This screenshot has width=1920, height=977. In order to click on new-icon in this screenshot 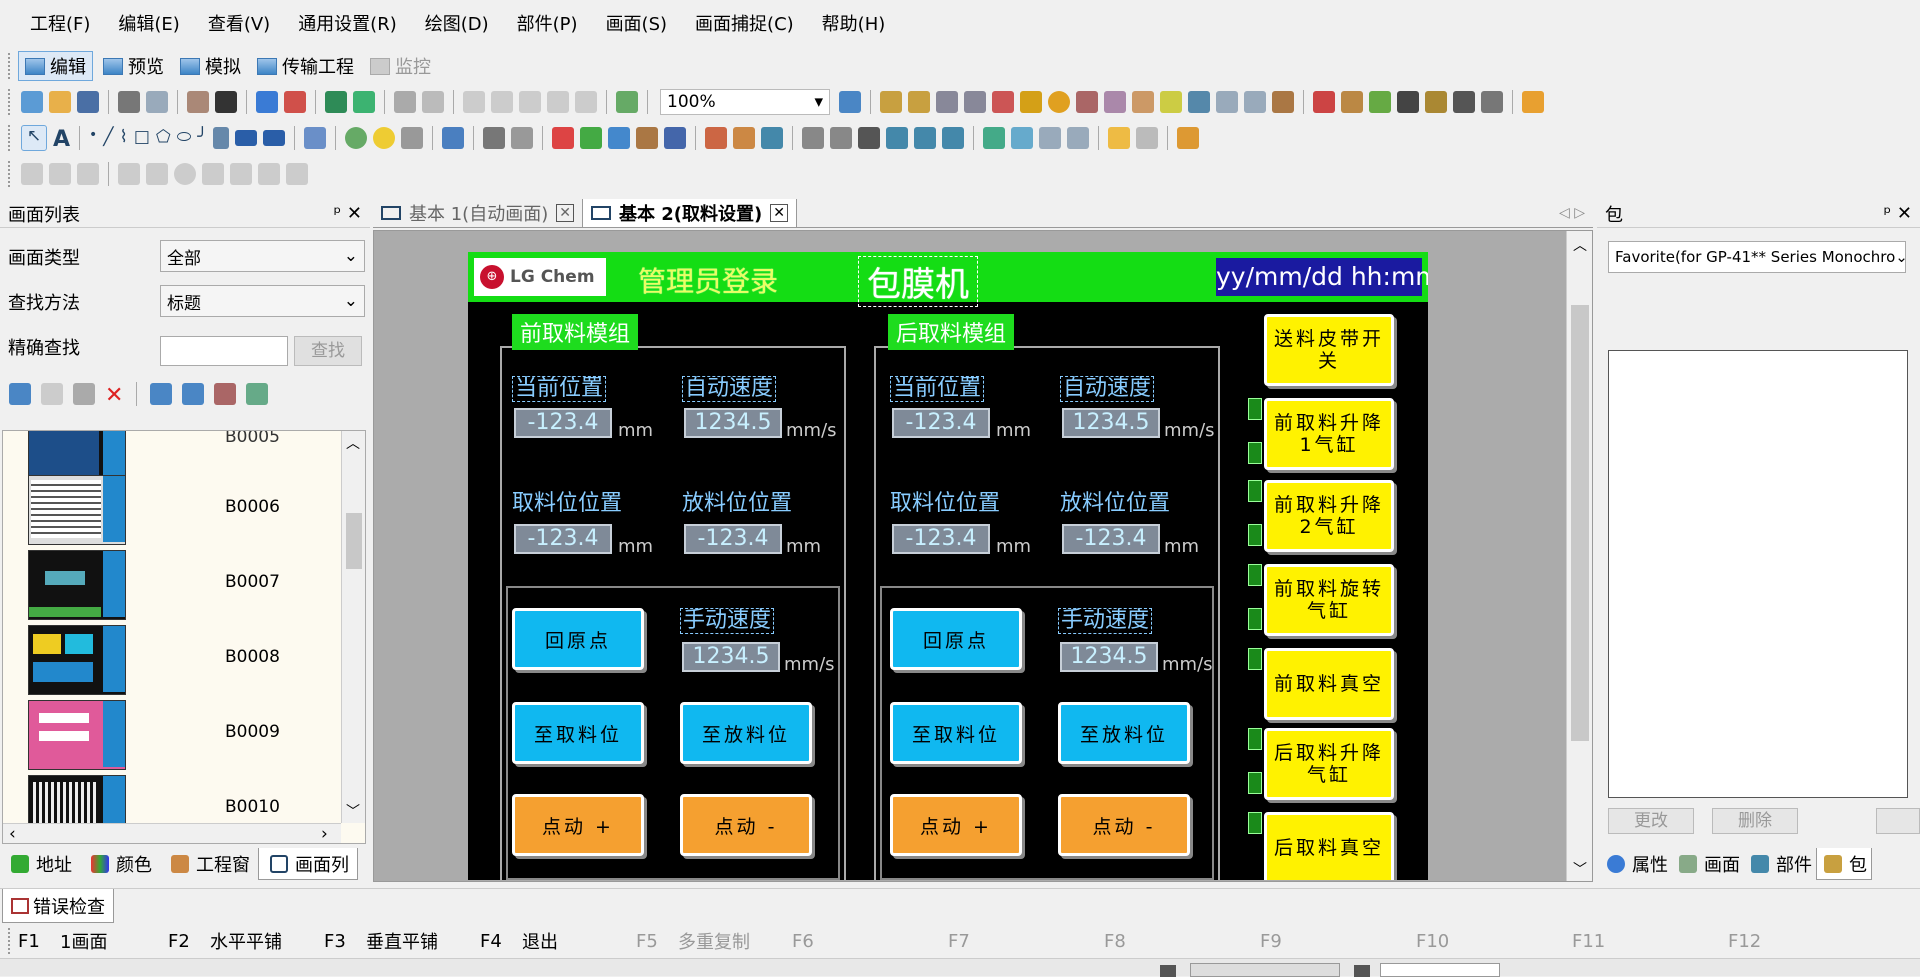, I will do `click(32, 102)`.